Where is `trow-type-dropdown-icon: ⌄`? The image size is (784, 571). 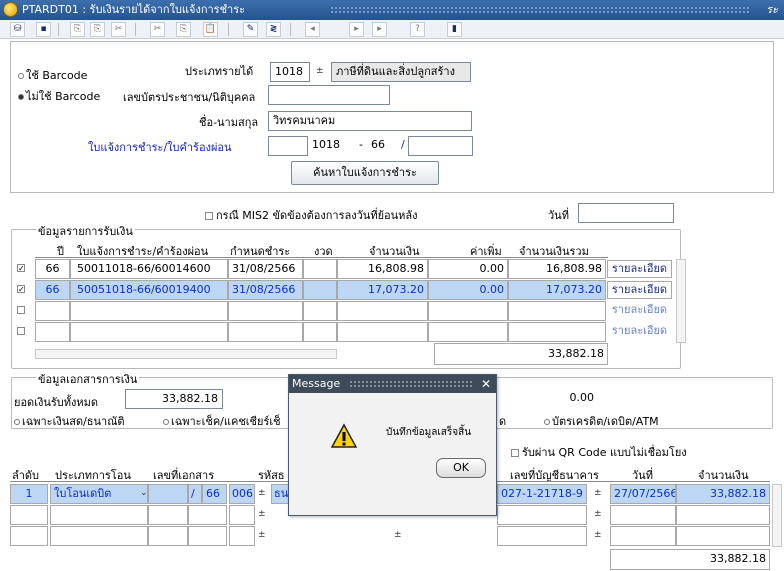 trow-type-dropdown-icon: ⌄ is located at coordinates (144, 493).